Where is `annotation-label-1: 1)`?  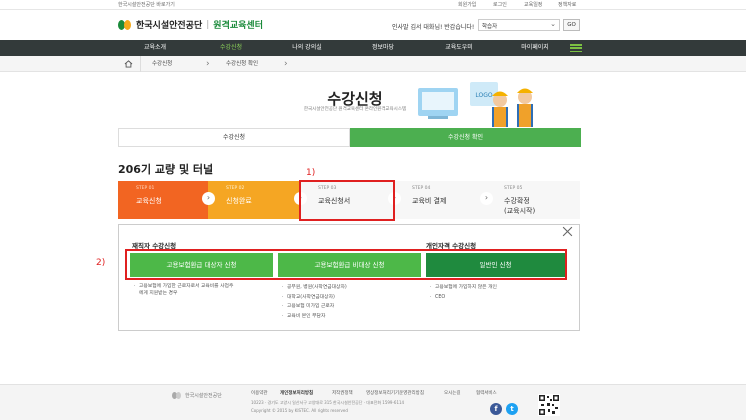
annotation-label-1: 1) is located at coordinates (311, 173).